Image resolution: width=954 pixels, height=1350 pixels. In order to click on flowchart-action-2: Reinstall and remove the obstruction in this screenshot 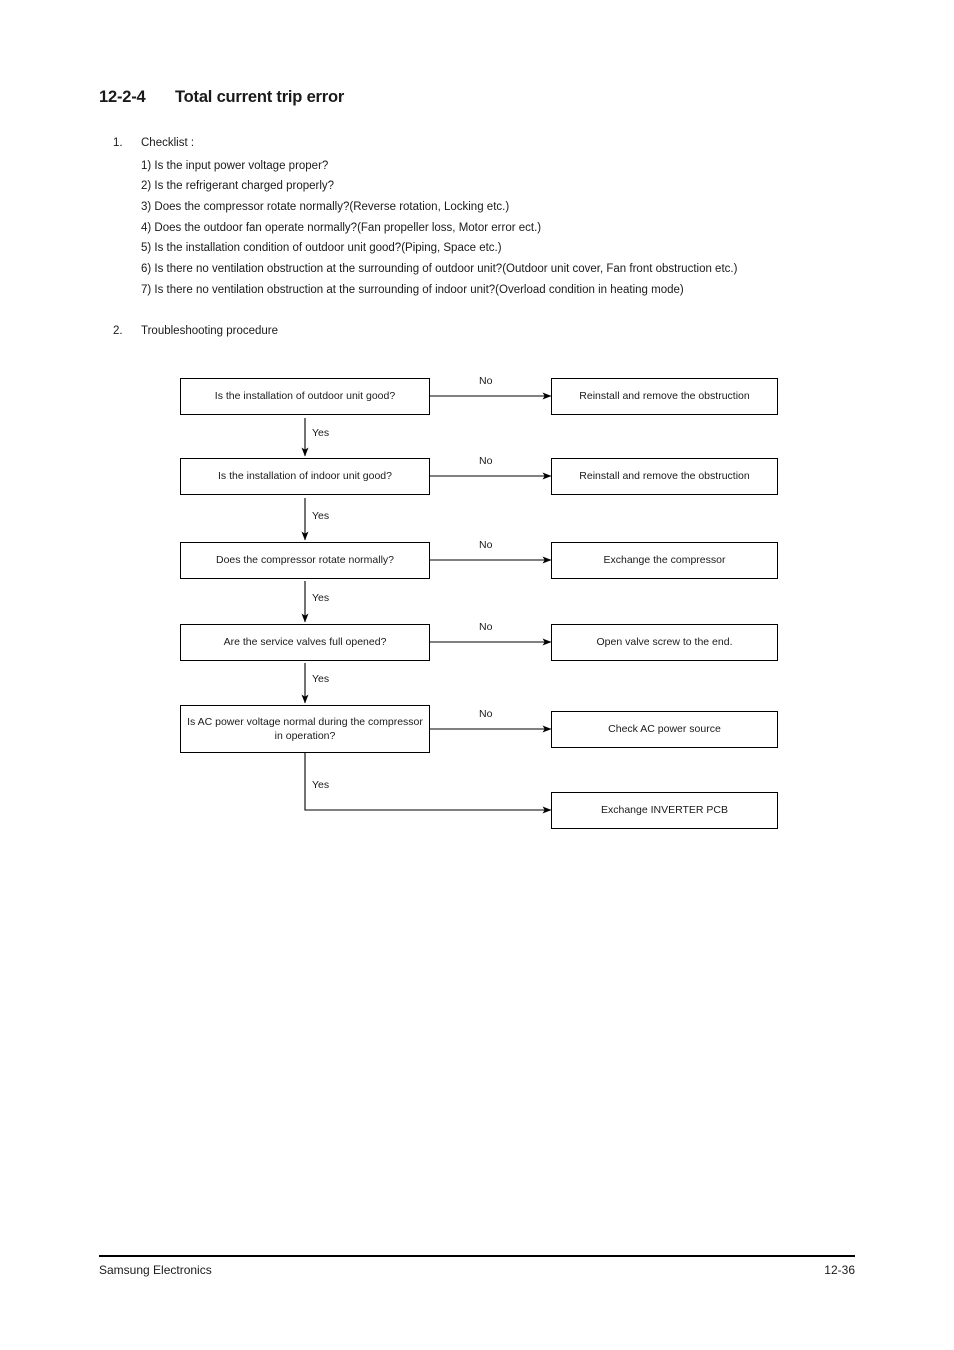, I will do `click(664, 476)`.